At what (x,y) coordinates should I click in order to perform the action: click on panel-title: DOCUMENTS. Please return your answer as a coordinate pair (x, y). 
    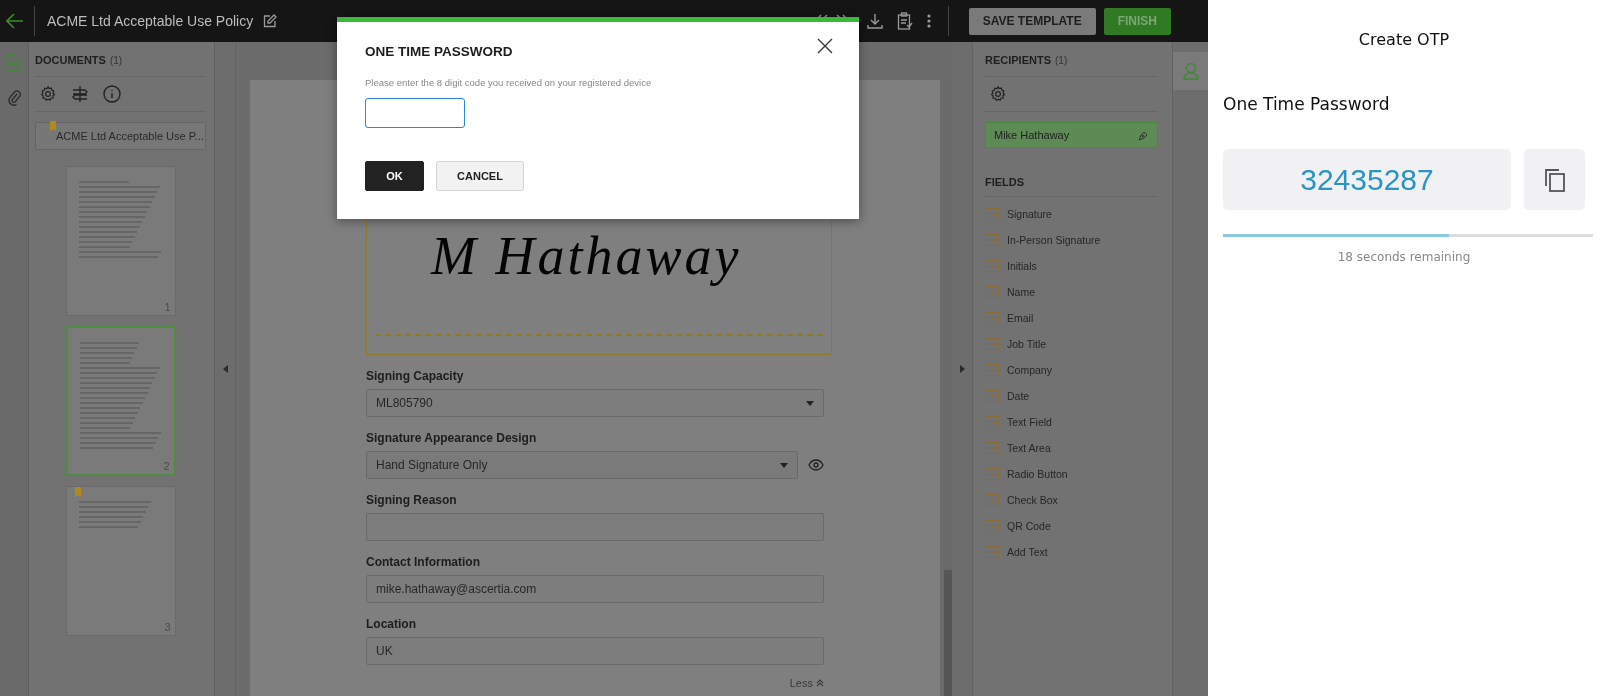
    Looking at the image, I should click on (70, 60).